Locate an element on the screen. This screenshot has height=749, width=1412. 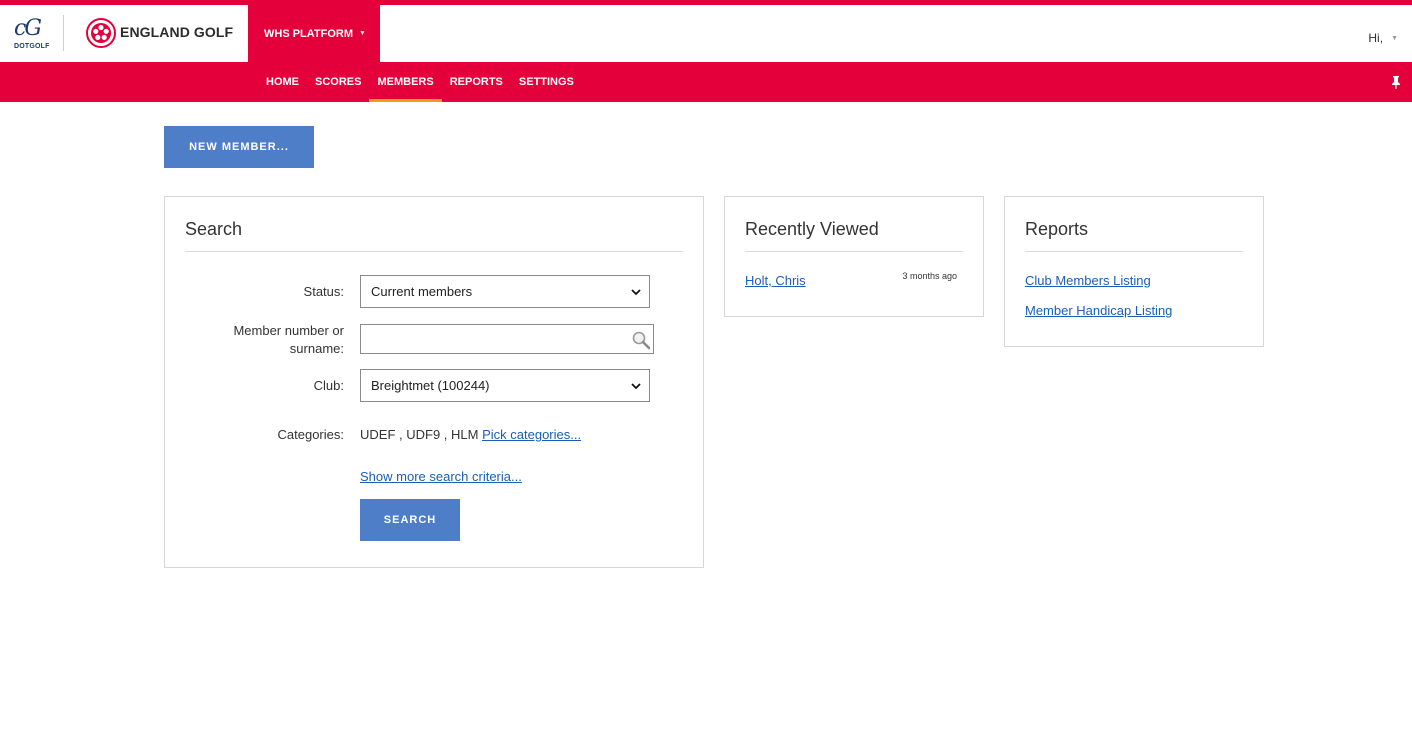
nav-home-label: HOME is located at coordinates (282, 82).